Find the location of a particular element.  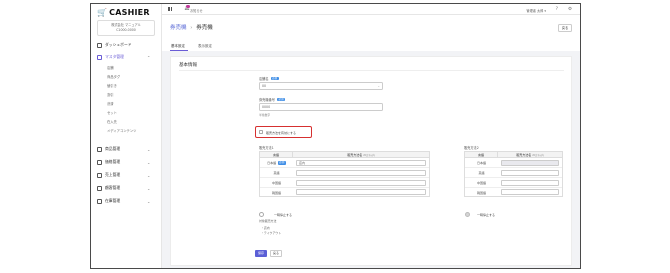

sidebar-item-label: ダッシュボード is located at coordinates (118, 44).